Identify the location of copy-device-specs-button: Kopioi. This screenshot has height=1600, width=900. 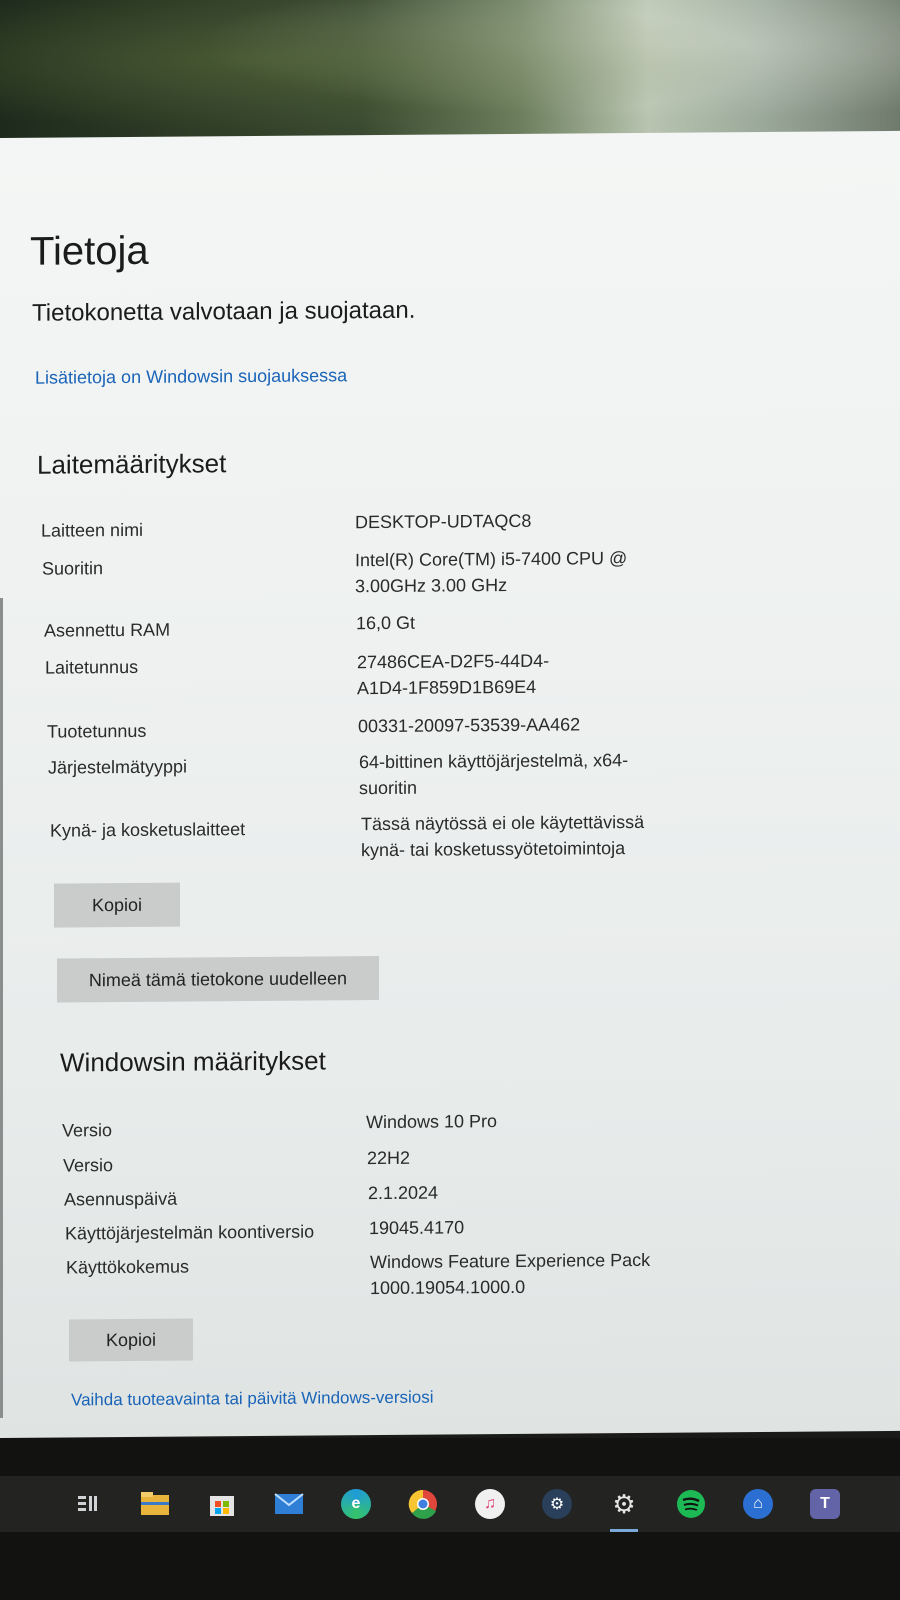
(117, 905).